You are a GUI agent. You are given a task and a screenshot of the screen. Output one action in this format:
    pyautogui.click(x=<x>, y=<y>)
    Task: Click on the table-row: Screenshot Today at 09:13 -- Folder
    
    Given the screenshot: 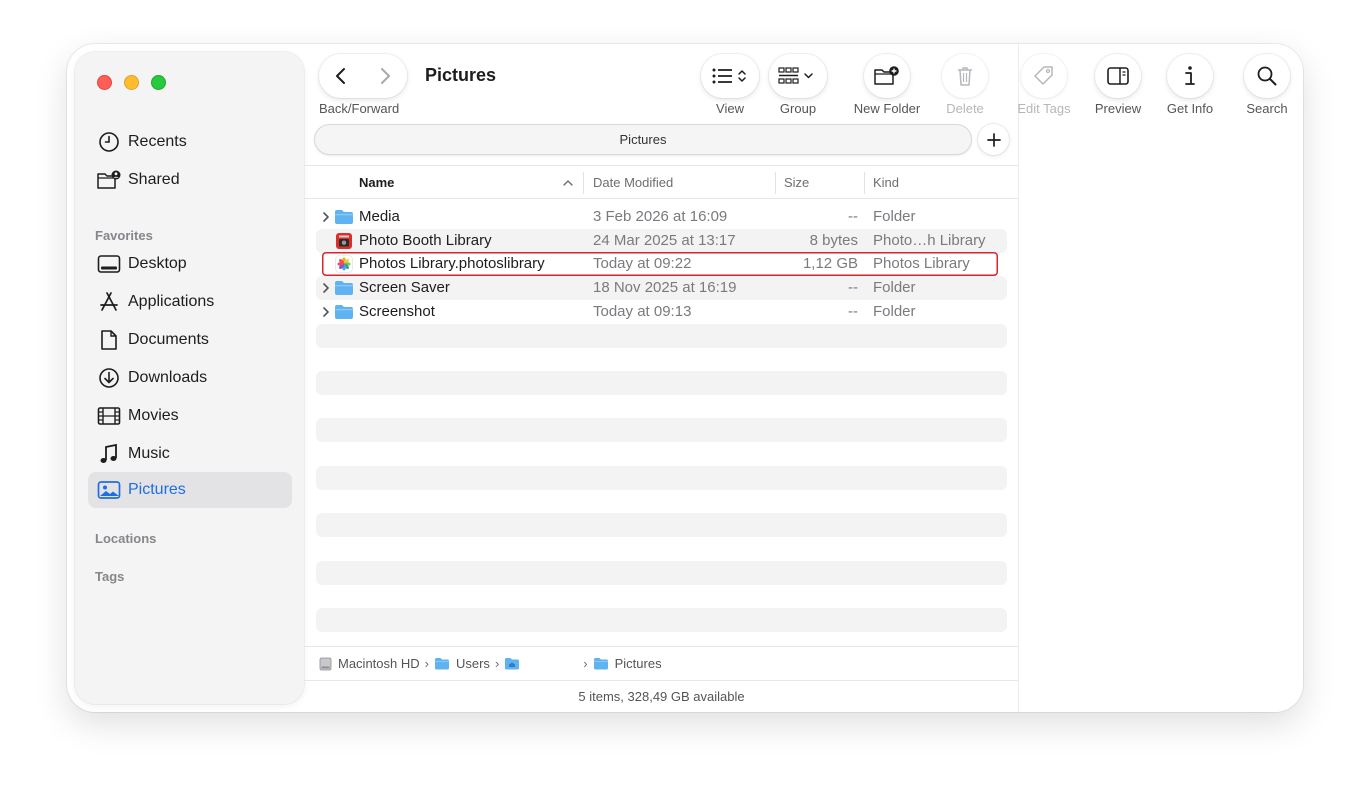 What is the action you would take?
    pyautogui.click(x=661, y=312)
    